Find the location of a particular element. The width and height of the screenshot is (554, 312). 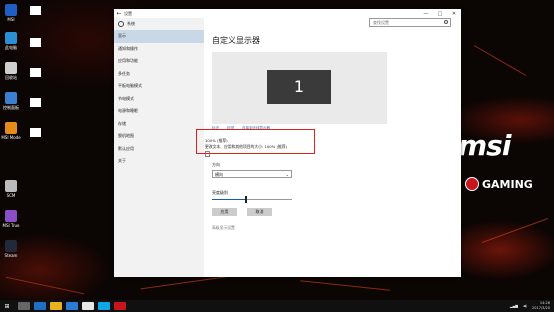

clock-date: 2017/3/20 is located at coordinates (541, 307).